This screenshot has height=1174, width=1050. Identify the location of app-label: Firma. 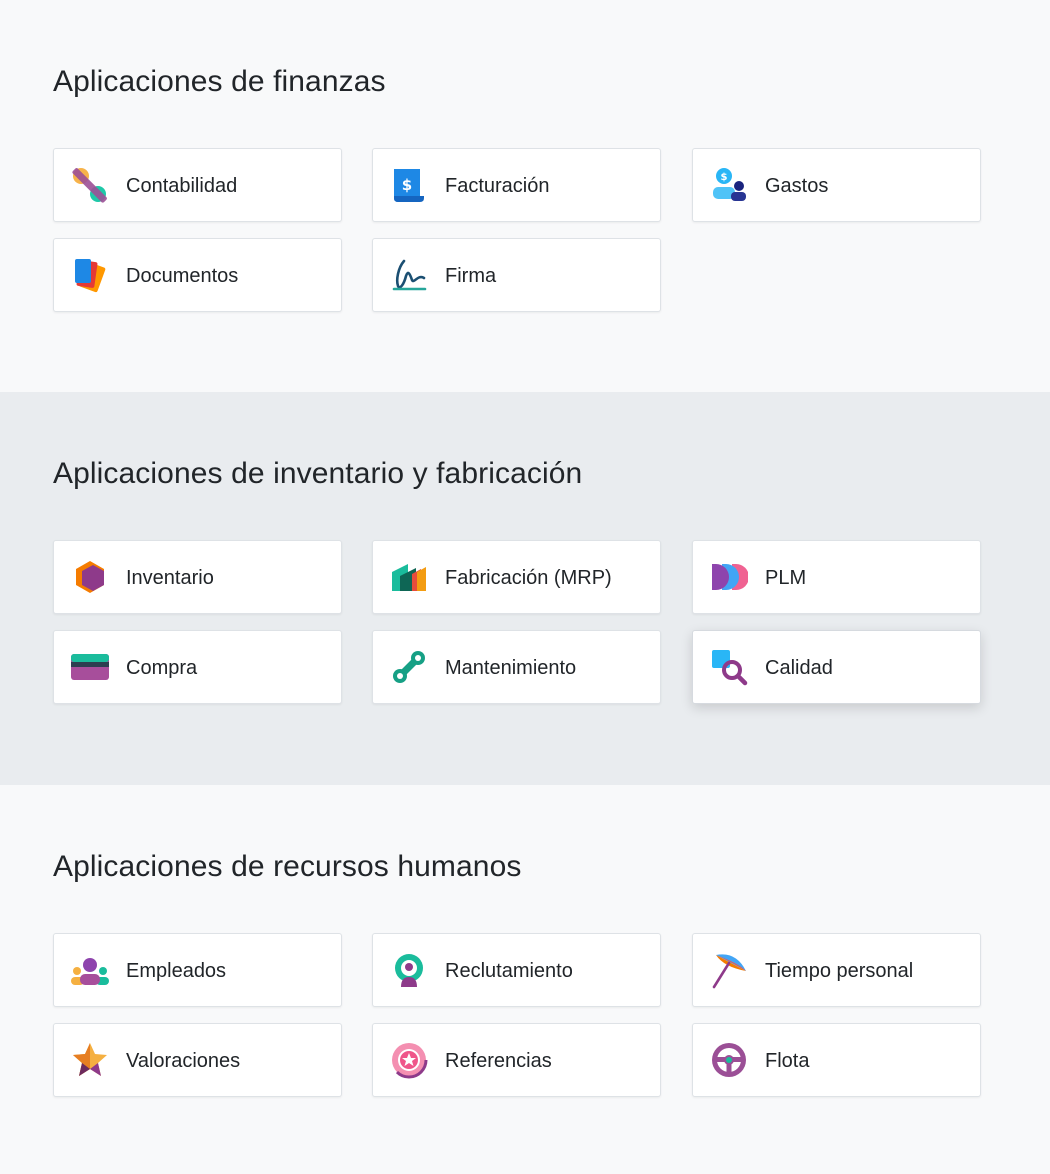
(471, 276).